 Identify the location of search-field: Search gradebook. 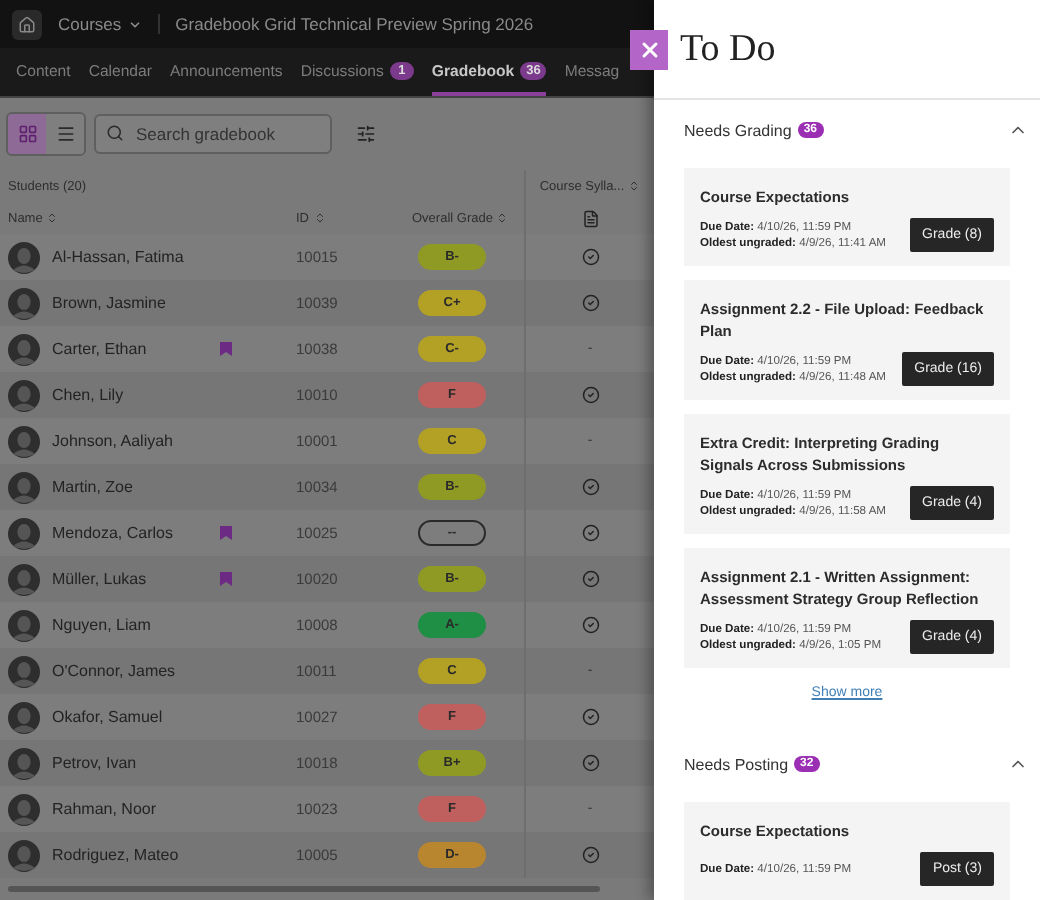
(213, 134).